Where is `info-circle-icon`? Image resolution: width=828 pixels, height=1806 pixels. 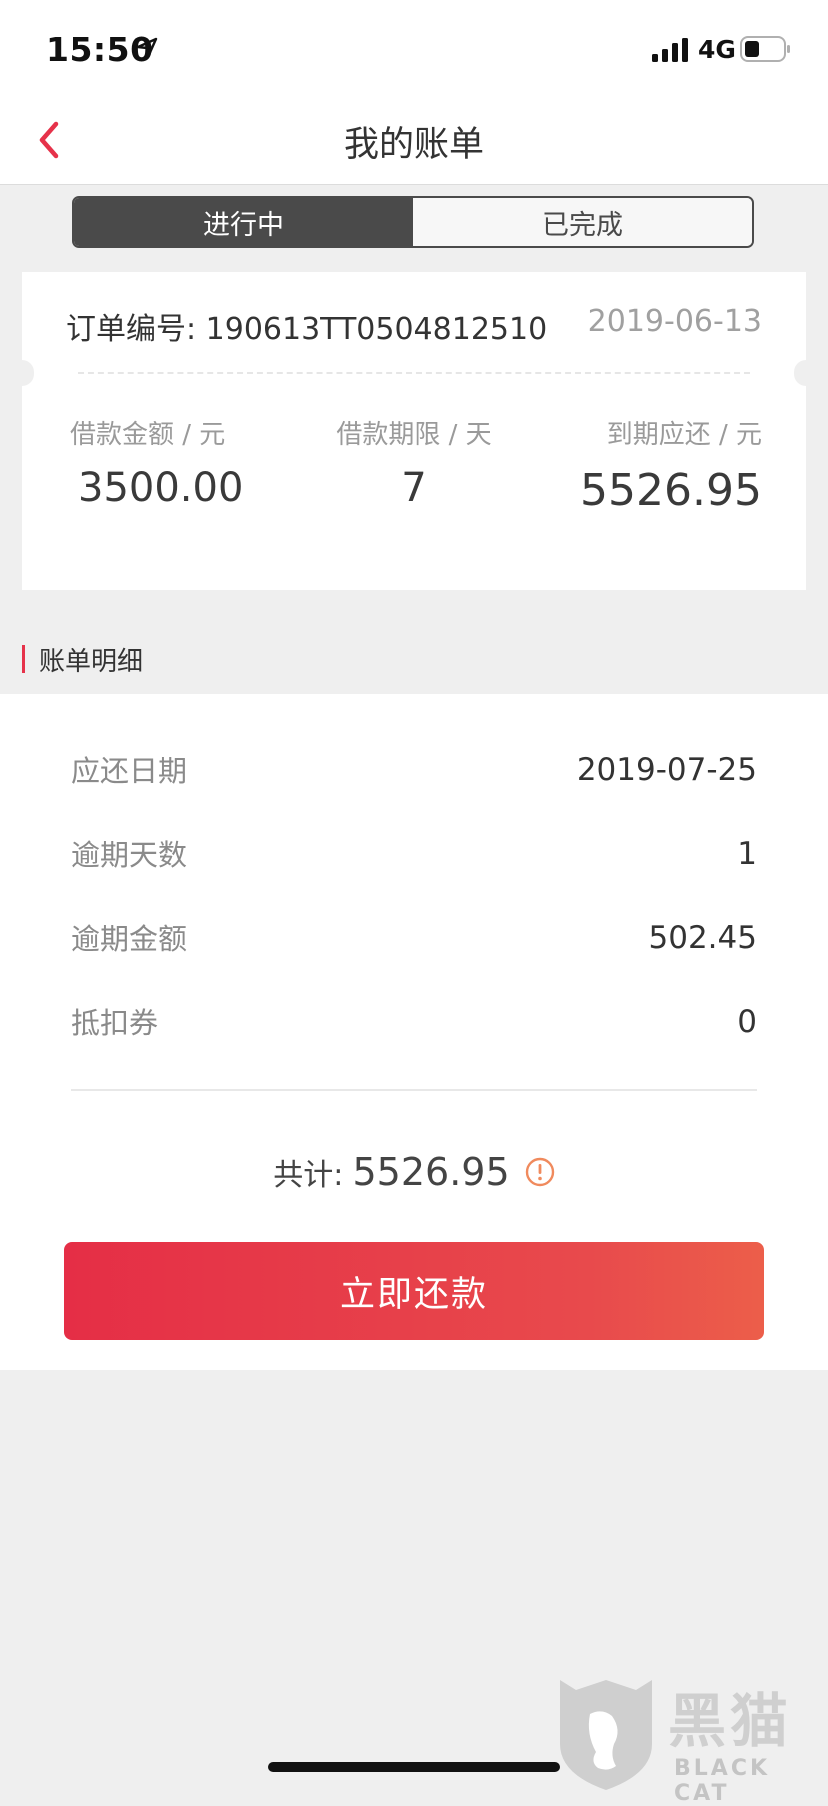 info-circle-icon is located at coordinates (540, 1172).